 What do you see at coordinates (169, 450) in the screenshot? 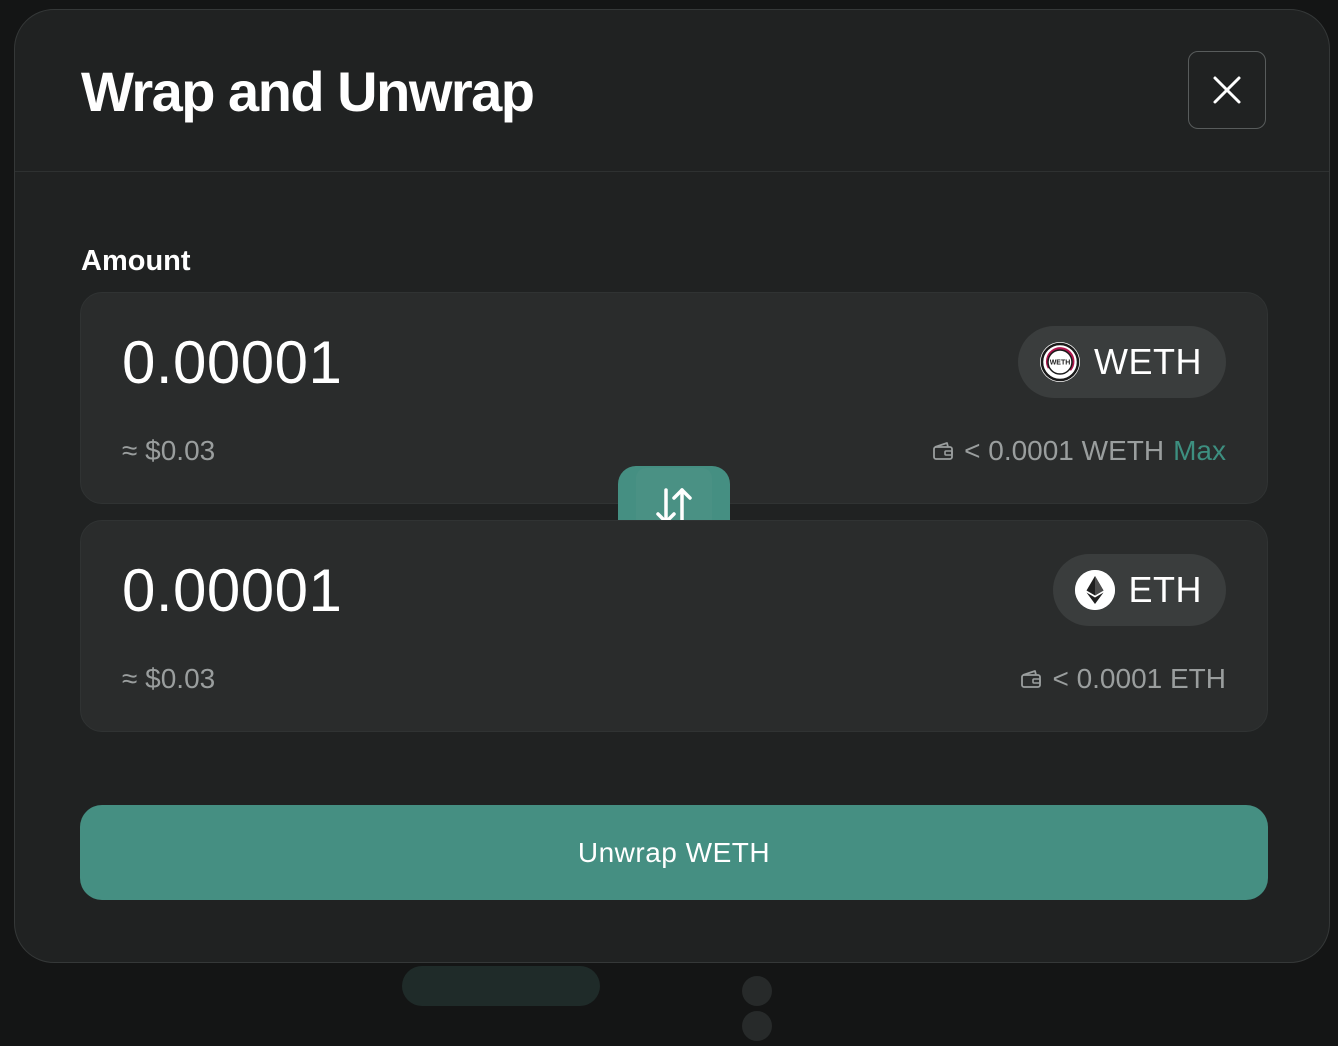
I see `from-usd-value: ≈ $0.03` at bounding box center [169, 450].